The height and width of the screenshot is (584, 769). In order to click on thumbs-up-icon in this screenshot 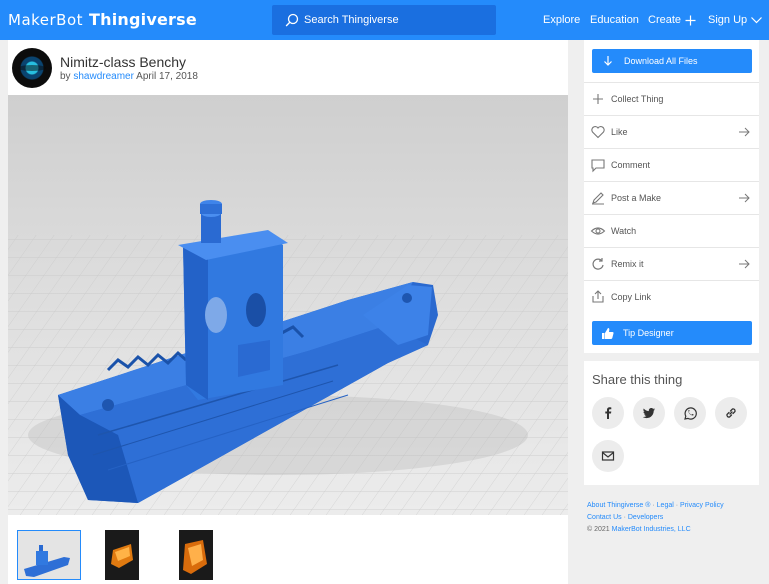, I will do `click(608, 333)`.